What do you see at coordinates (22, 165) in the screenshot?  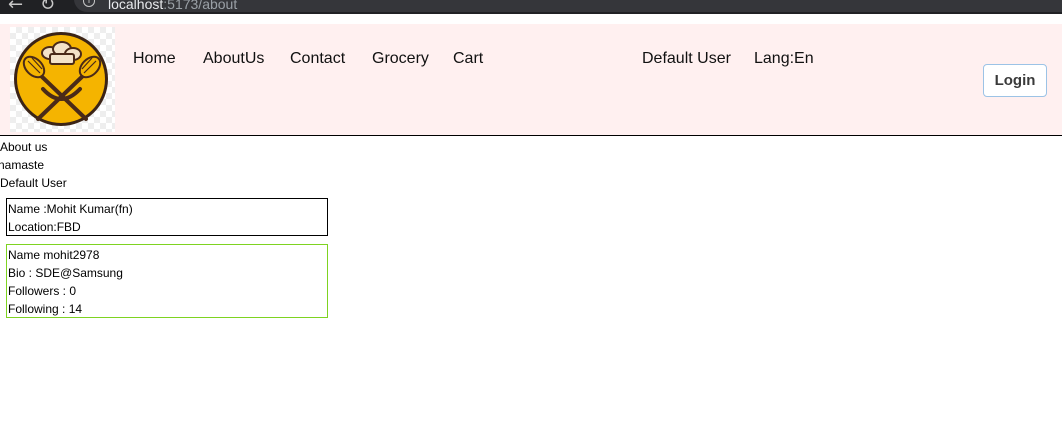 I see `greeting-text: namaste` at bounding box center [22, 165].